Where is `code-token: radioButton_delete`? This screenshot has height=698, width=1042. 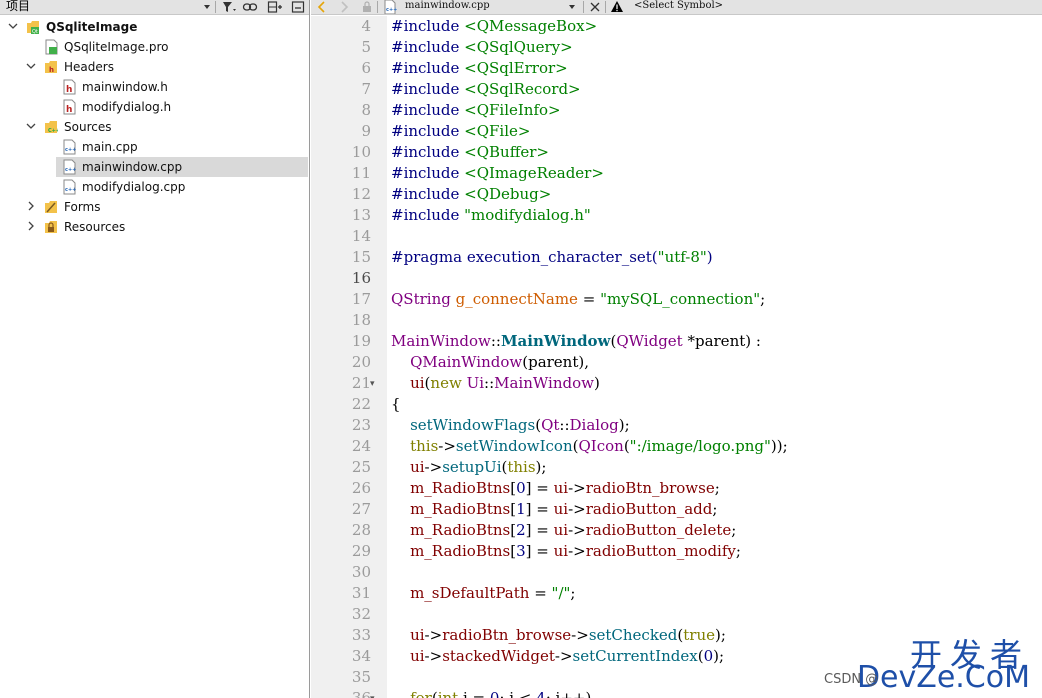 code-token: radioButton_delete is located at coordinates (658, 530).